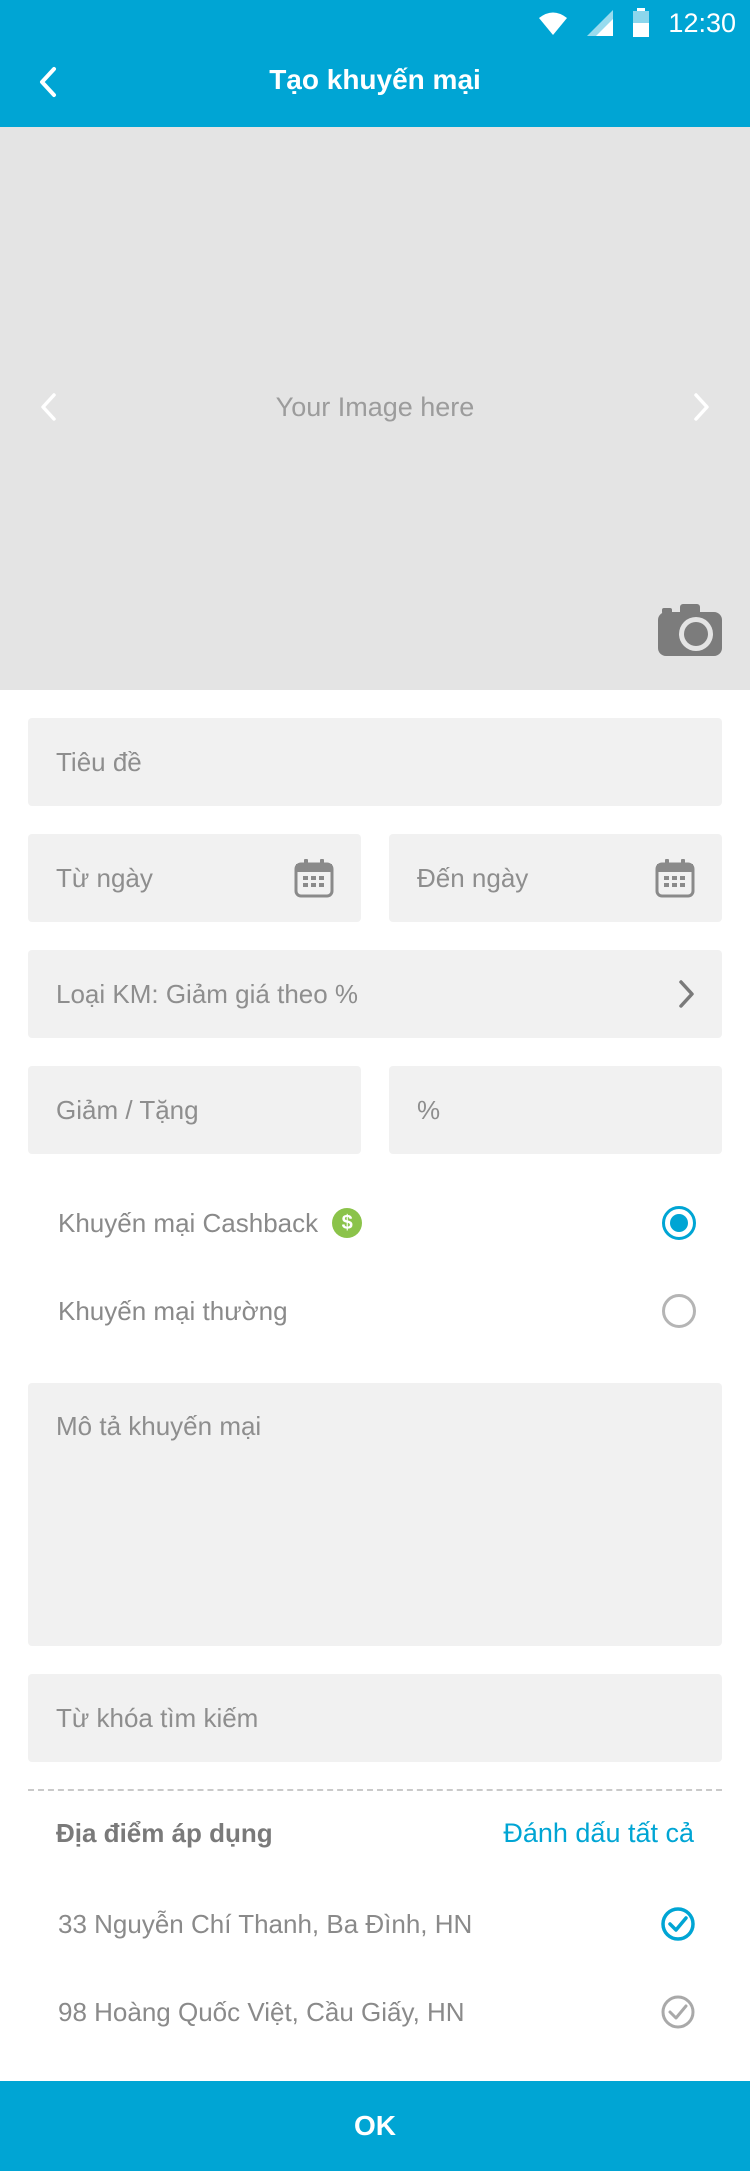  What do you see at coordinates (157, 1717) in the screenshot?
I see `keywords-placeholder: Từ khóa tìm kiếm` at bounding box center [157, 1717].